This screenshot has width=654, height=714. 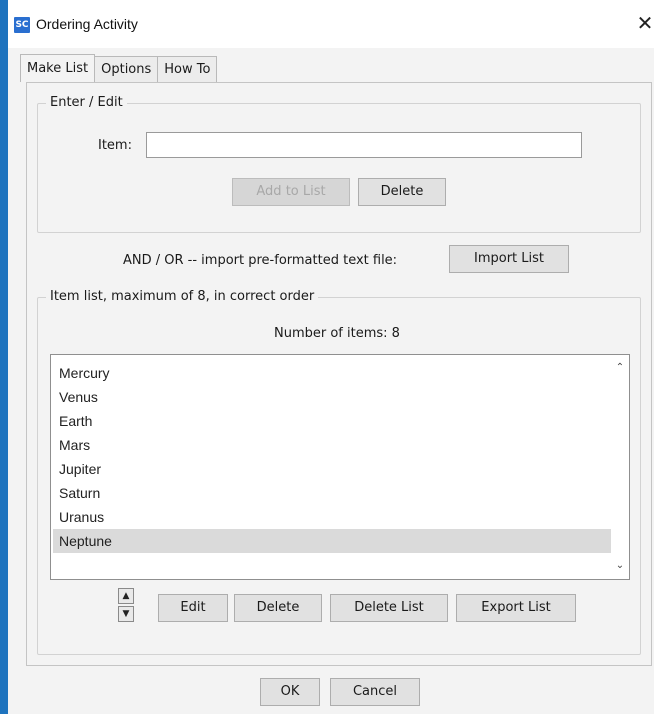 I want to click on title-bar: SC Ordering Activity ✕, so click(x=331, y=24).